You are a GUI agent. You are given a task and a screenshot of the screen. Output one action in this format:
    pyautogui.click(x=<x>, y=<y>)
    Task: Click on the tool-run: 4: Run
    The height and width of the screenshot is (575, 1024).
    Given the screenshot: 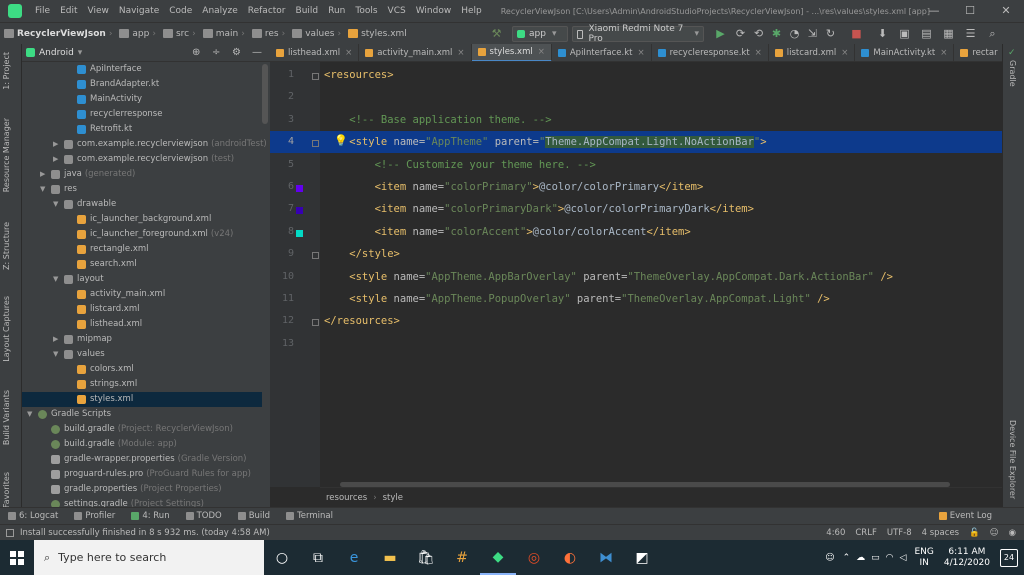 What is the action you would take?
    pyautogui.click(x=150, y=516)
    